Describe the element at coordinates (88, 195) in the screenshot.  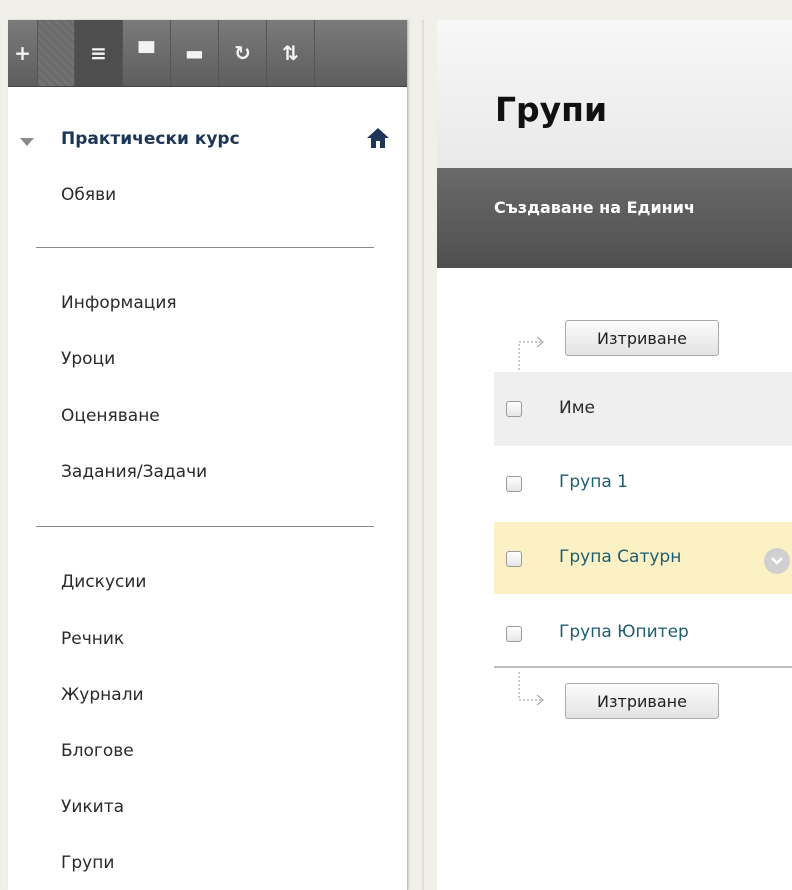
I see `sidebar-item-announcements: Обяви` at that location.